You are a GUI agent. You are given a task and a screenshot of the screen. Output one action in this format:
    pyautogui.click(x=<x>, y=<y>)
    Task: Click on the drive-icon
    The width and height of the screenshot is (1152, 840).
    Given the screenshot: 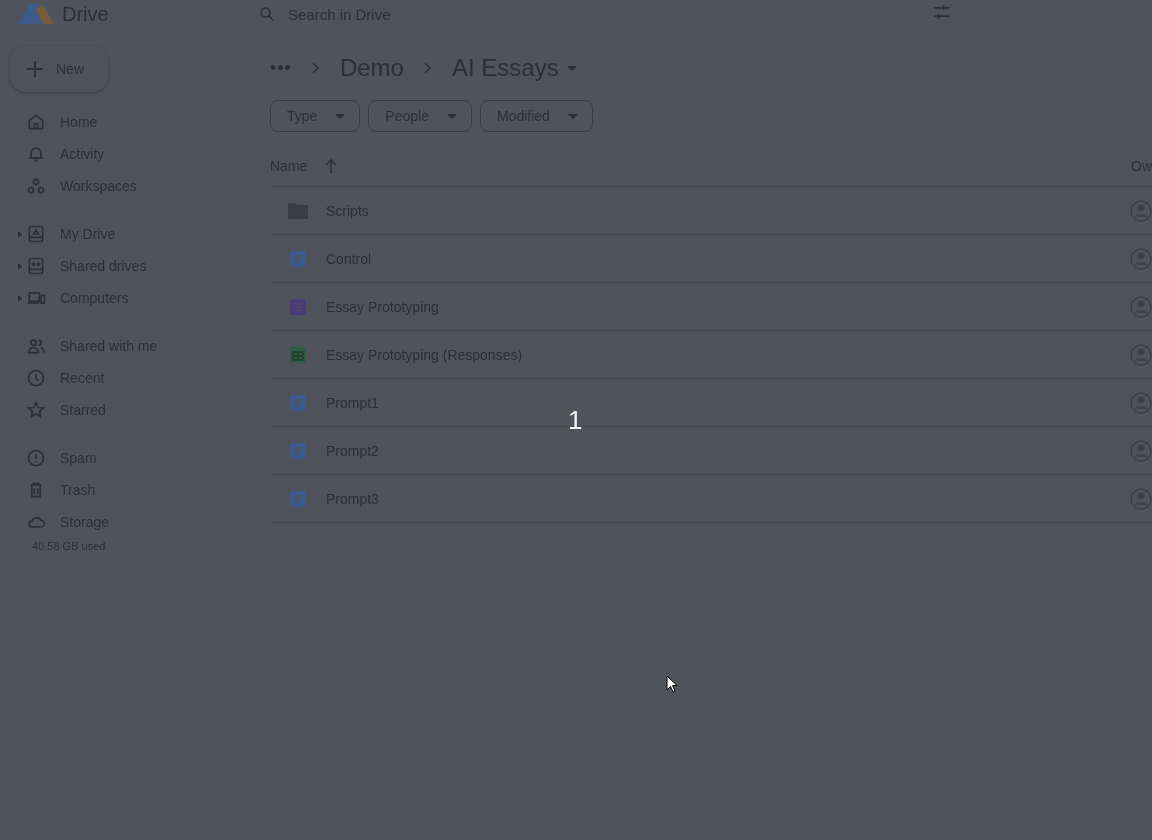 What is the action you would take?
    pyautogui.click(x=36, y=234)
    